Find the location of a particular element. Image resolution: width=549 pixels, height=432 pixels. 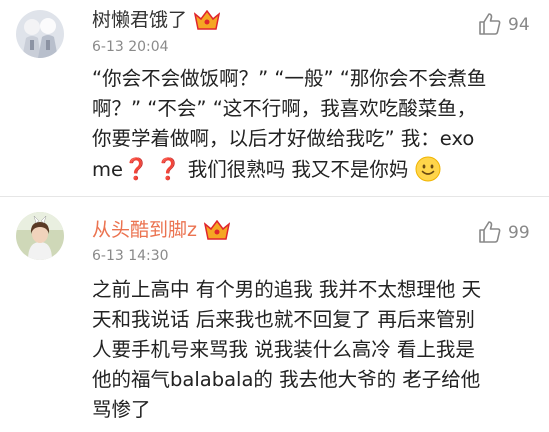

username: 树懒君饿了 is located at coordinates (139, 20).